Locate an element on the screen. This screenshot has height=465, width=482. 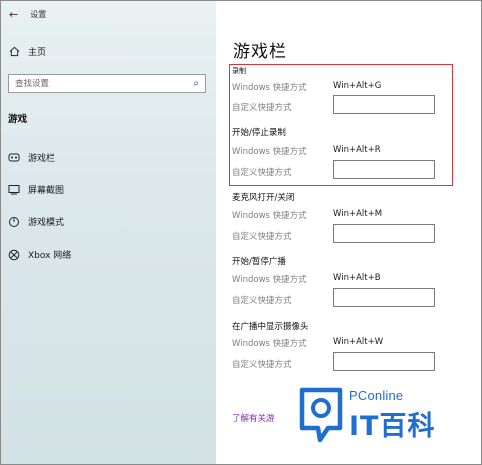
search-icon: ⌕ is located at coordinates (196, 83).